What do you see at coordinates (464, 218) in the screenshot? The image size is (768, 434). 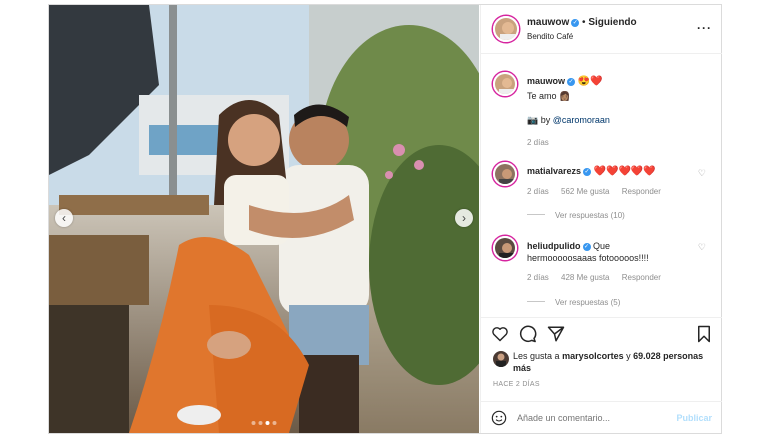 I see `next-photo-button: ›` at bounding box center [464, 218].